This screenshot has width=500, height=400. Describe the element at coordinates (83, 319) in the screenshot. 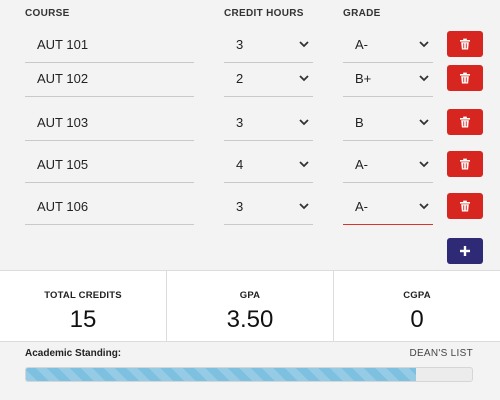

I see `total-credits-value: 15` at that location.